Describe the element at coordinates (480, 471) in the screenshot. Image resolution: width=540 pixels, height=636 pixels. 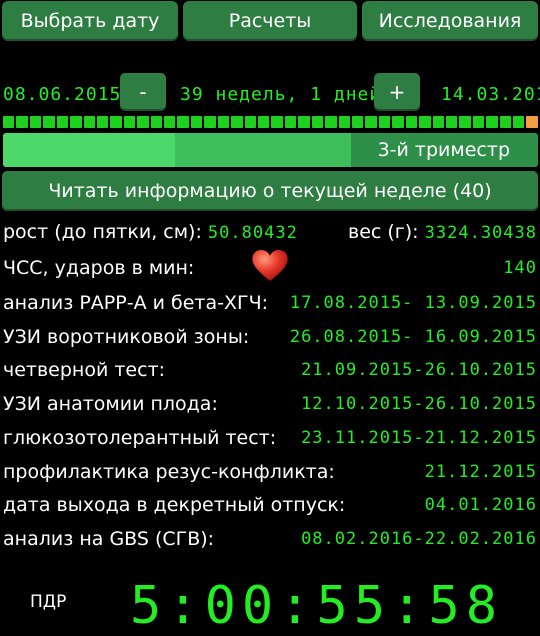
I see `test-date-range: 21.12.2015` at that location.